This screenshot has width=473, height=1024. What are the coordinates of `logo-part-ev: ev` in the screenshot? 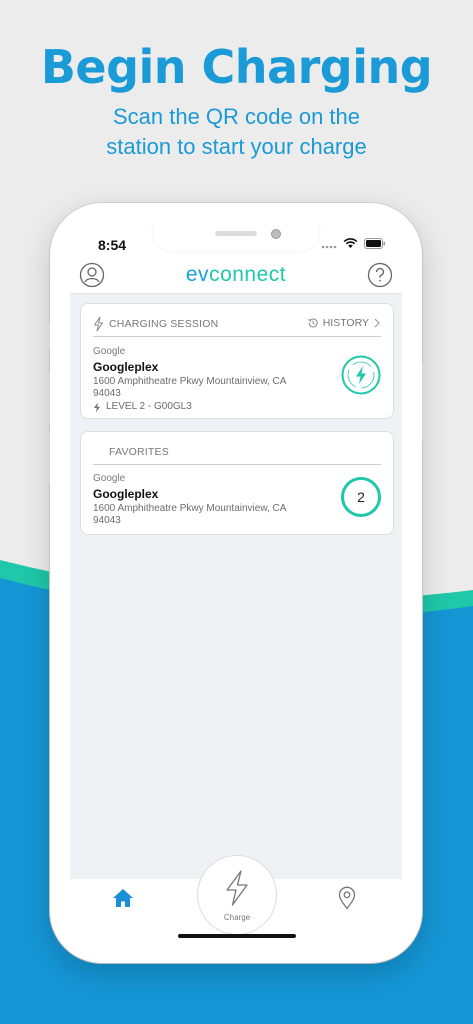 It's located at (197, 274).